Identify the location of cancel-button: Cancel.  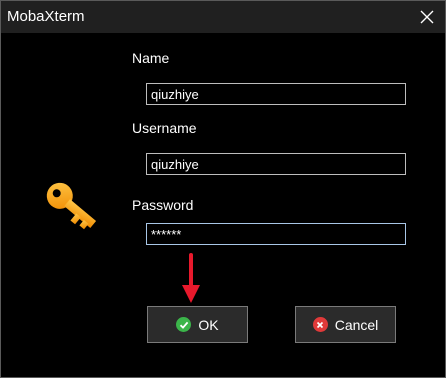
(345, 324).